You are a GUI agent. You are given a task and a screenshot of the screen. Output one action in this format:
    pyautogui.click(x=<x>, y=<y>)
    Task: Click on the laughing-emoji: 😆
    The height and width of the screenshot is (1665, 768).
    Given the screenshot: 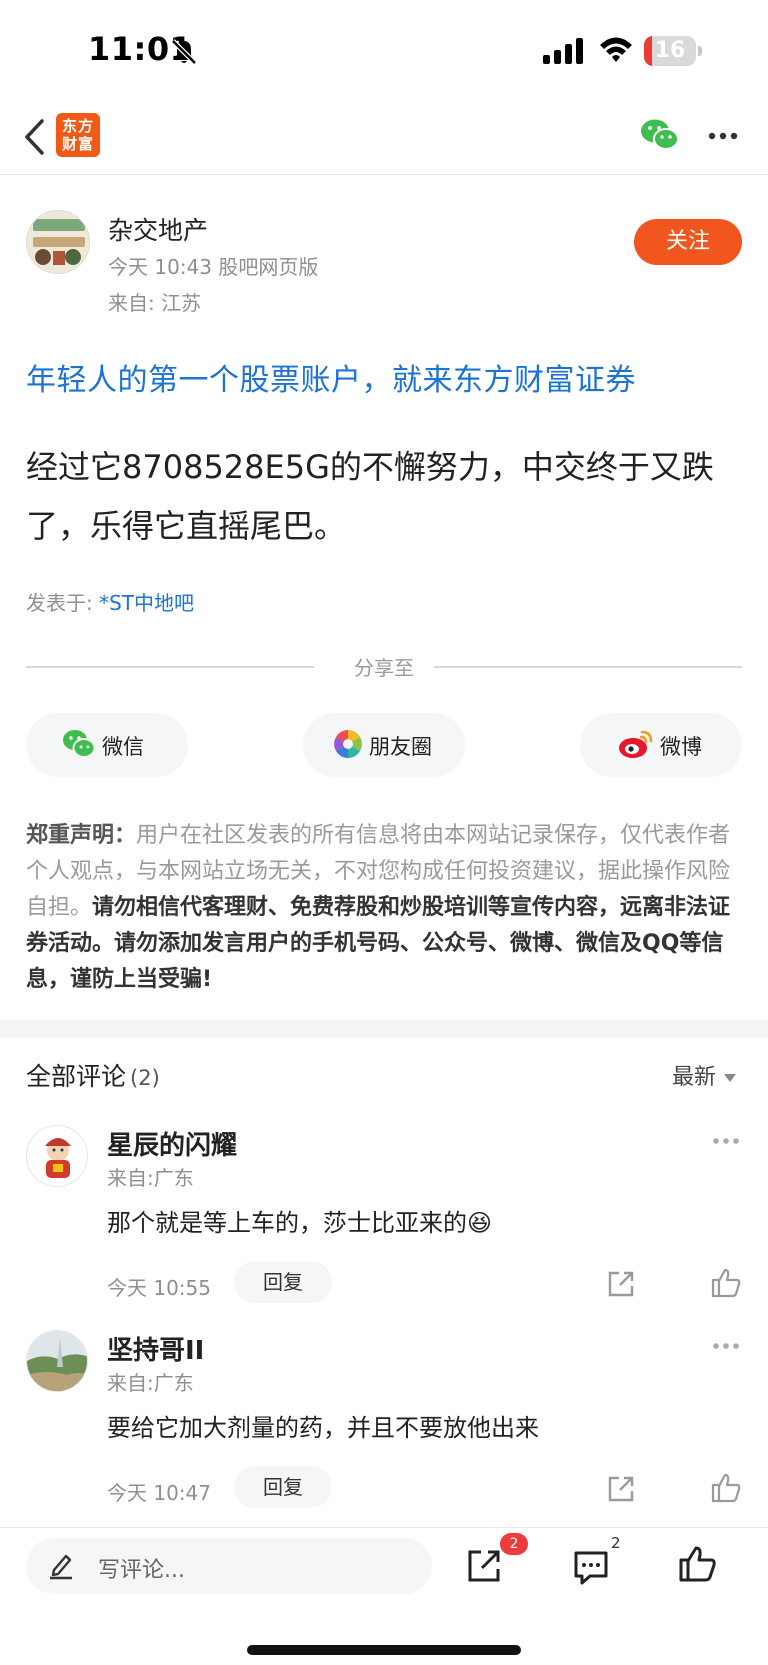 What is the action you would take?
    pyautogui.click(x=480, y=1223)
    